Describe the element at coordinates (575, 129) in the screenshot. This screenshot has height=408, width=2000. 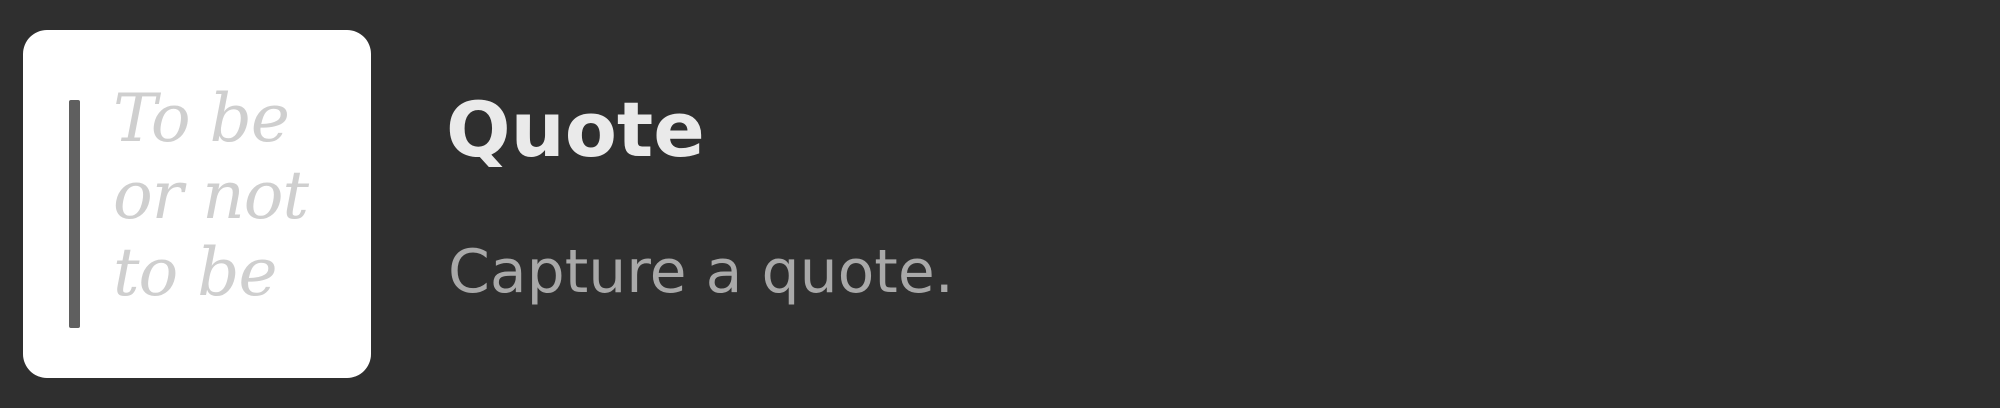
I see `option-title: Quote` at that location.